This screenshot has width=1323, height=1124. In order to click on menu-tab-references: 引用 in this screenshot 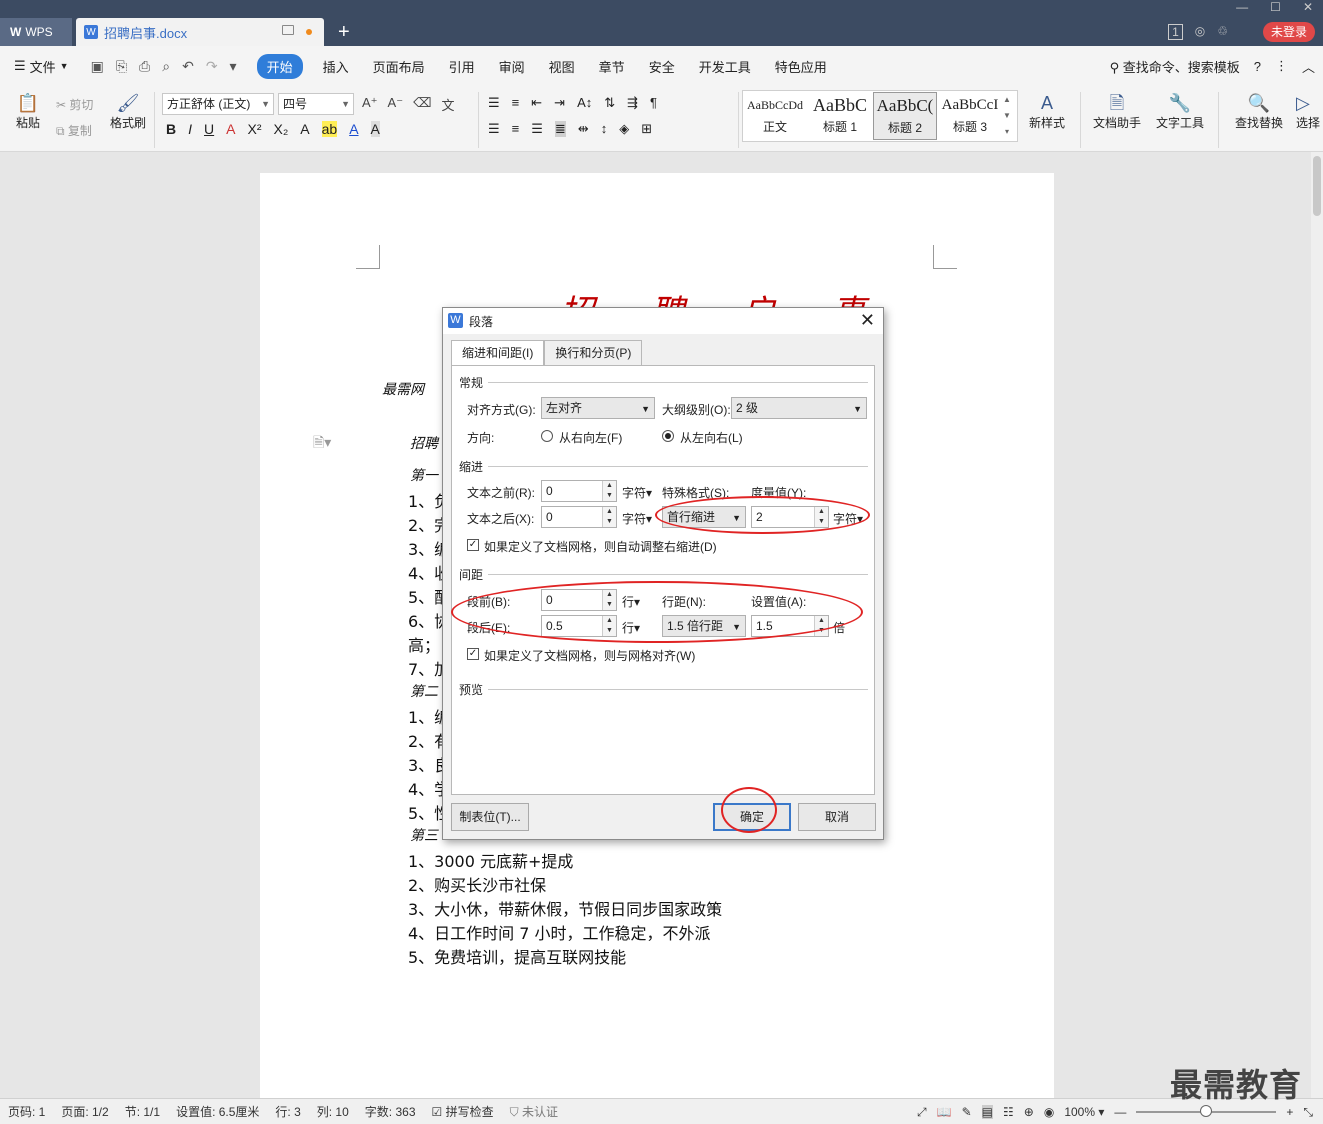, I will do `click(462, 66)`.